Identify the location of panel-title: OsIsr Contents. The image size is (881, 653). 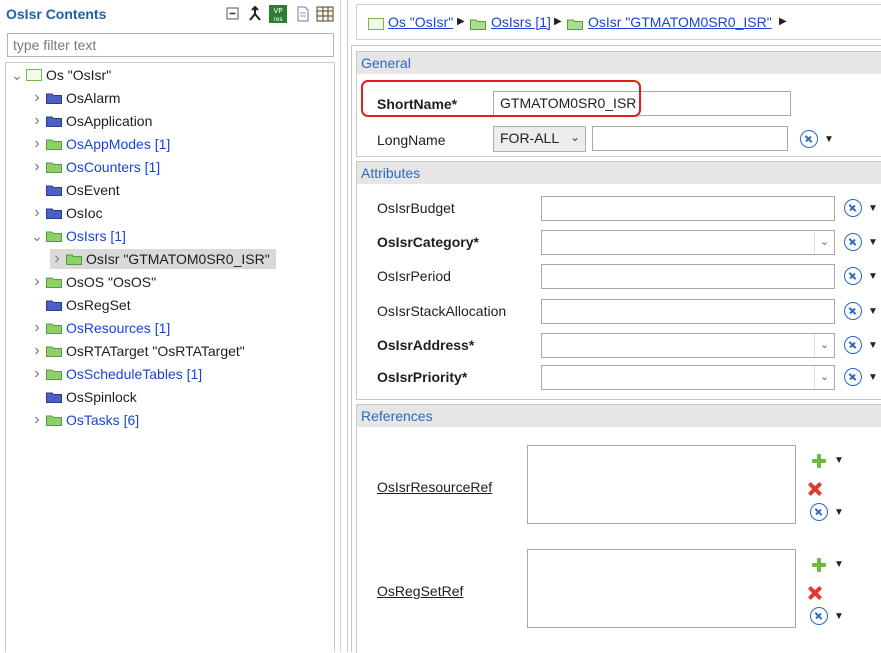
(56, 14).